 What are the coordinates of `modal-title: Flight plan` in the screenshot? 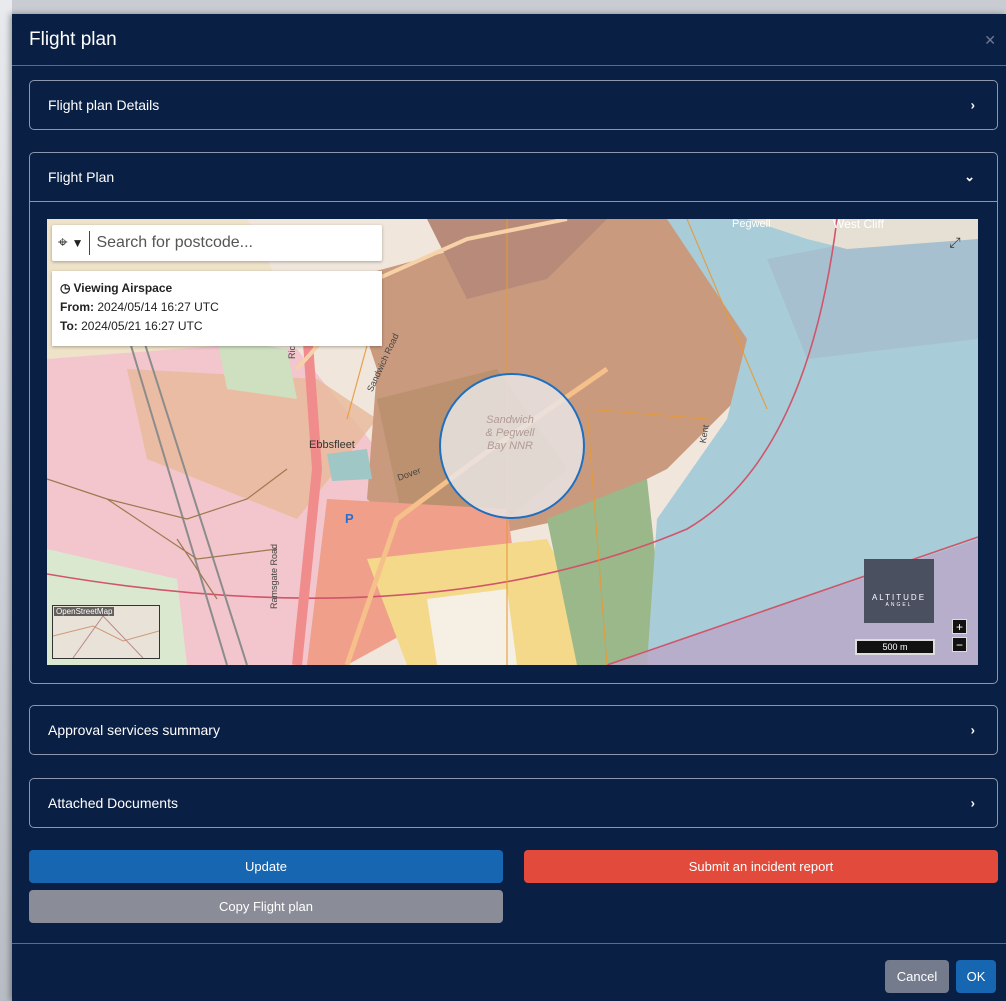 It's located at (73, 39).